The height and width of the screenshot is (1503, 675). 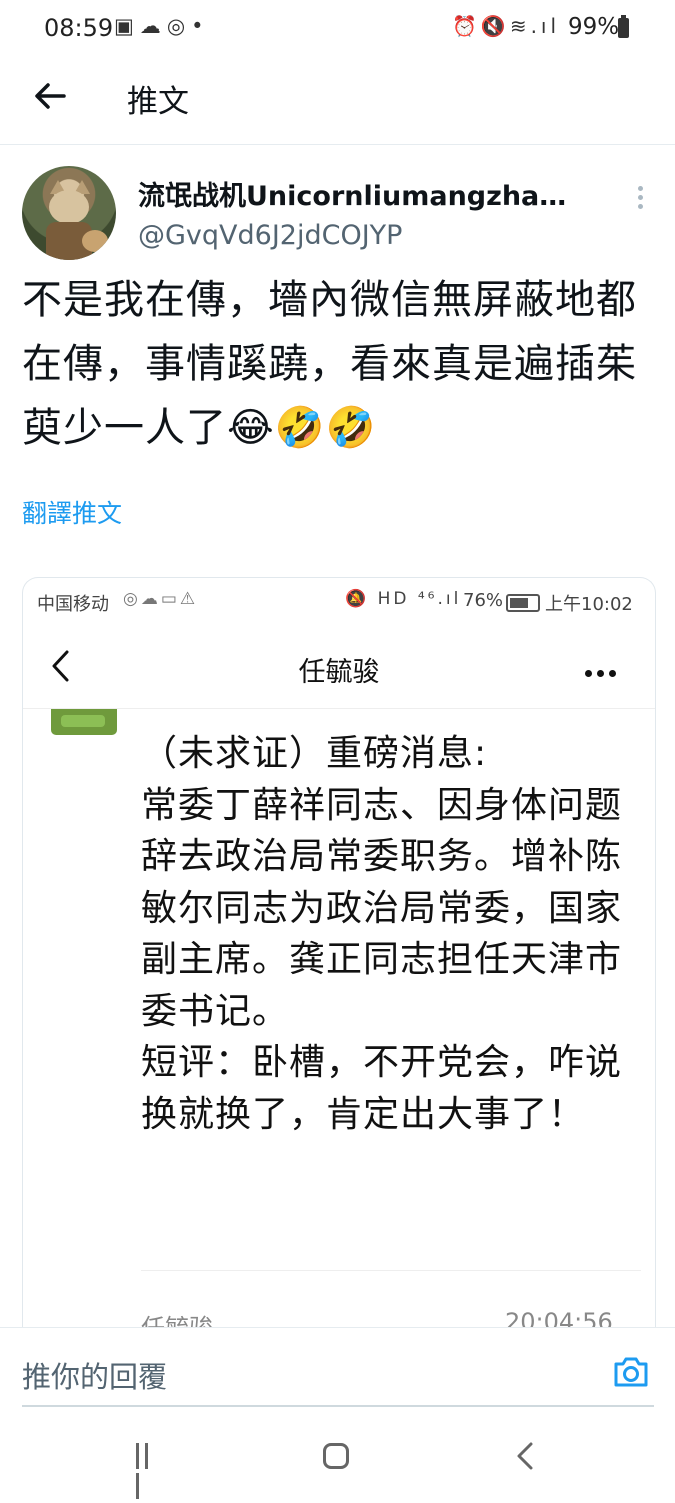 I want to click on battery-icon, so click(x=623, y=26).